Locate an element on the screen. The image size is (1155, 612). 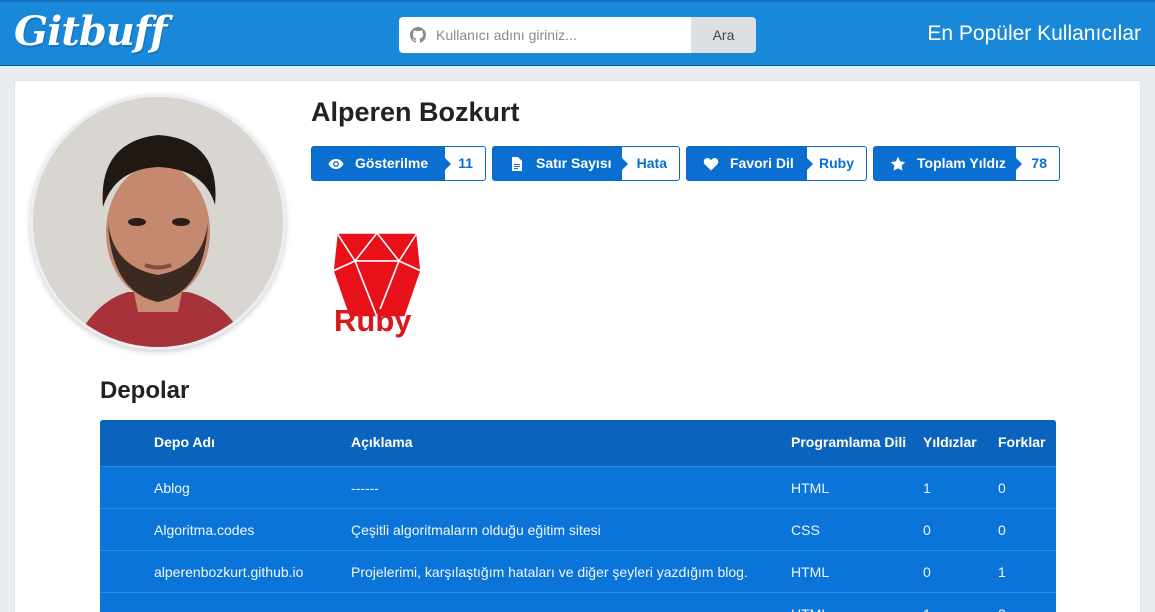
stat-value: Hata is located at coordinates (651, 163).